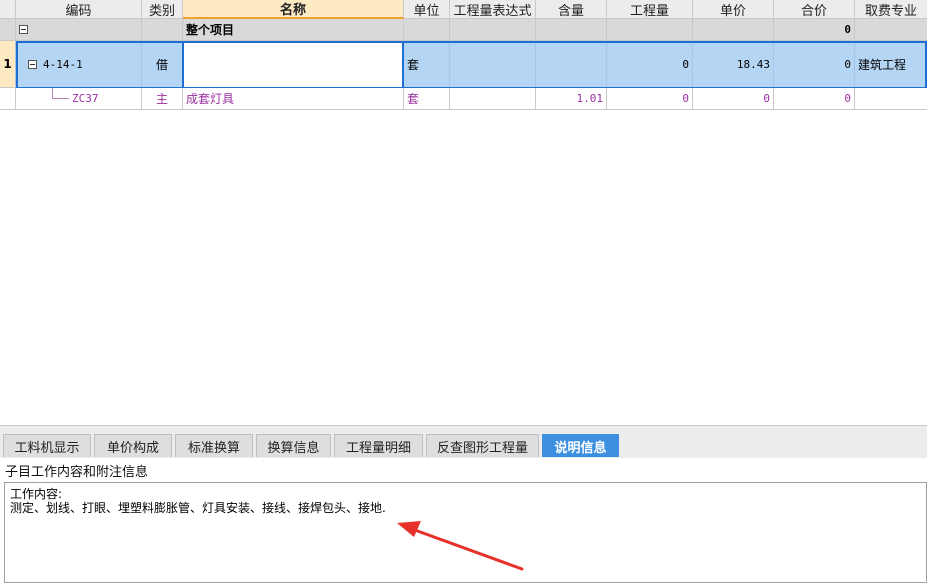  I want to click on annotation-arrow-icon, so click(460, 546).